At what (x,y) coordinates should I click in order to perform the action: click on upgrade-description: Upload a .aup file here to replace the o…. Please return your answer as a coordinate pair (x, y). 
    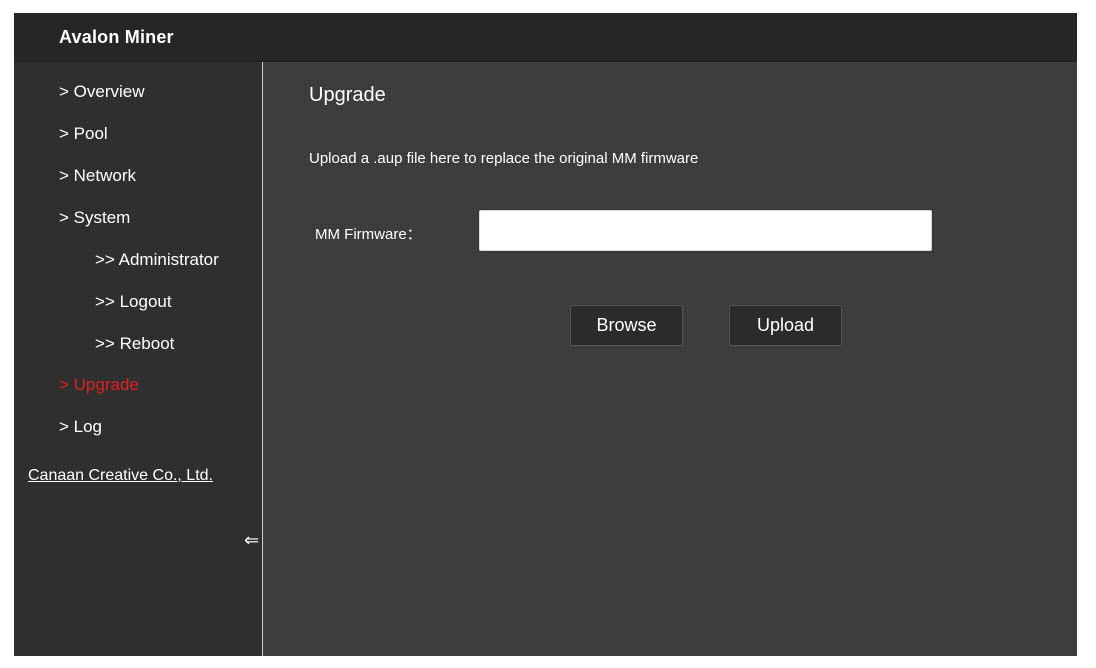
    Looking at the image, I should click on (504, 158).